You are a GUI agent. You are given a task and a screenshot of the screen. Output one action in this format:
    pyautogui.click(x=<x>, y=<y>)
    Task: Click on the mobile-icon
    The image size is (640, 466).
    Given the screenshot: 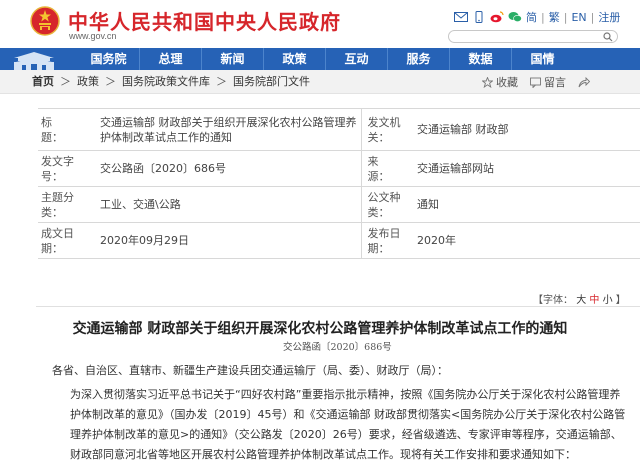 What is the action you would take?
    pyautogui.click(x=479, y=17)
    